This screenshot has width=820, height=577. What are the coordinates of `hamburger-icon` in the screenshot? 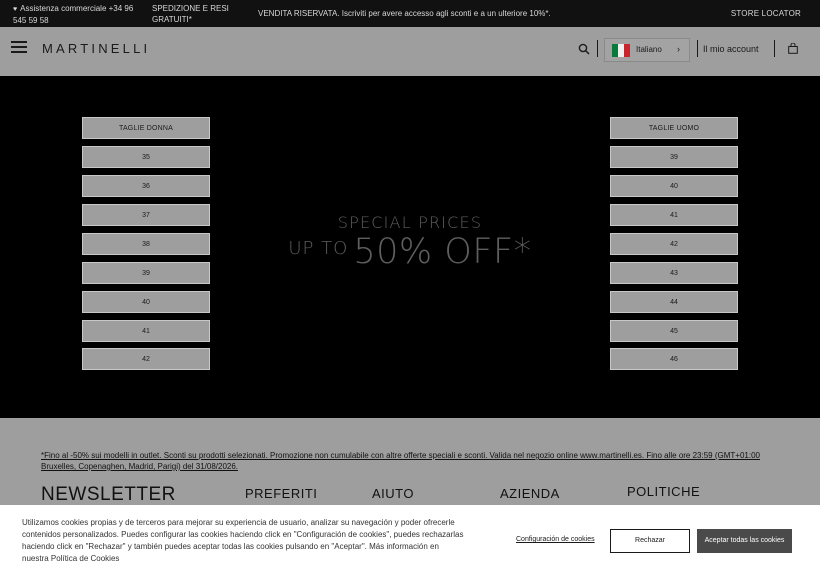 It's located at (19, 47).